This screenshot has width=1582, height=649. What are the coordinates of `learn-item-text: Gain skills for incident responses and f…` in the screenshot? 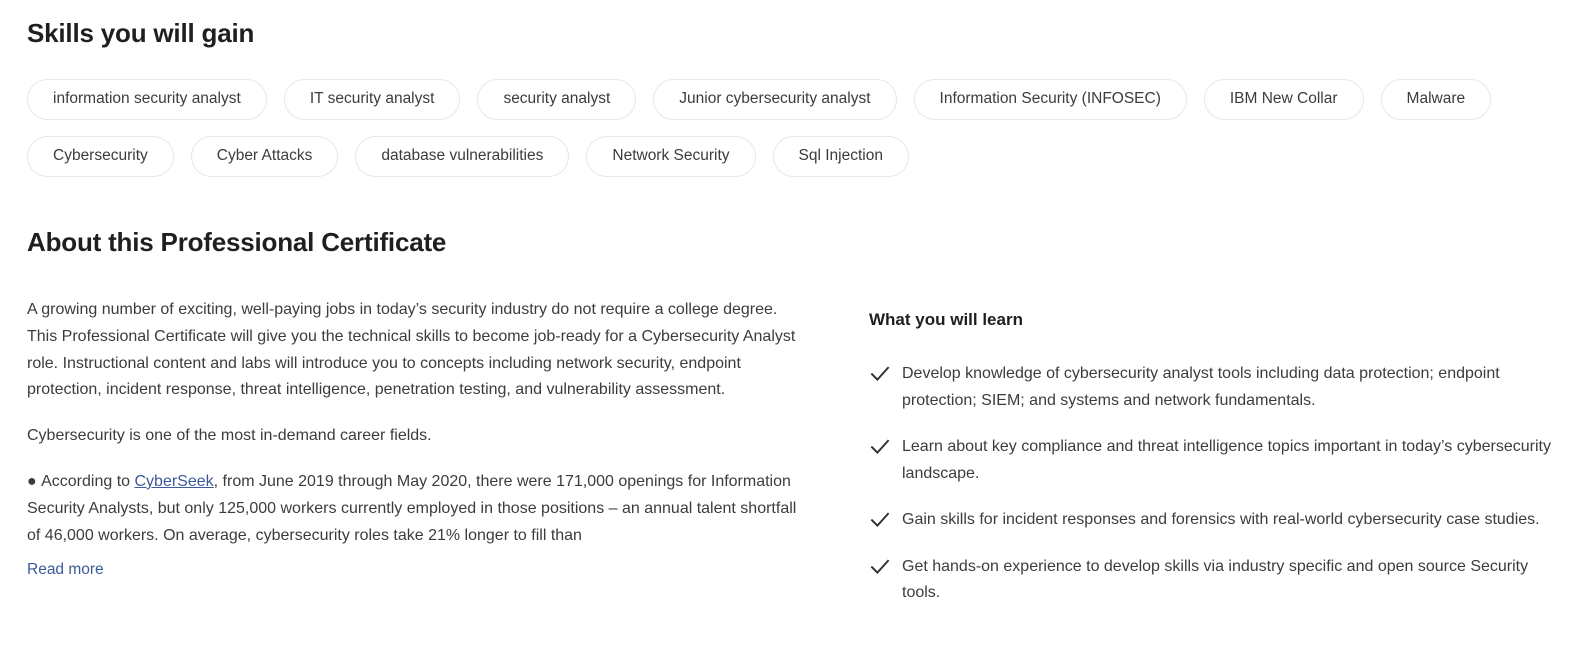 It's located at (1221, 519).